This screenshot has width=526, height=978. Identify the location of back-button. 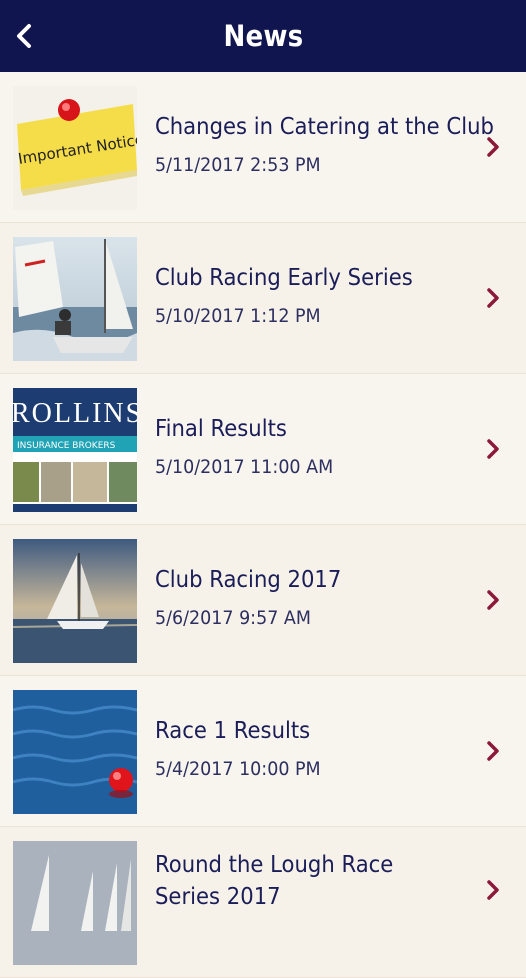
(24, 36).